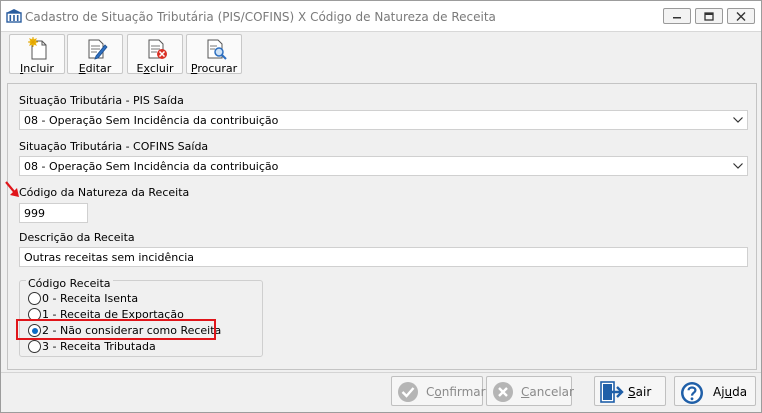 This screenshot has width=762, height=413. I want to click on edit-document-icon, so click(98, 49).